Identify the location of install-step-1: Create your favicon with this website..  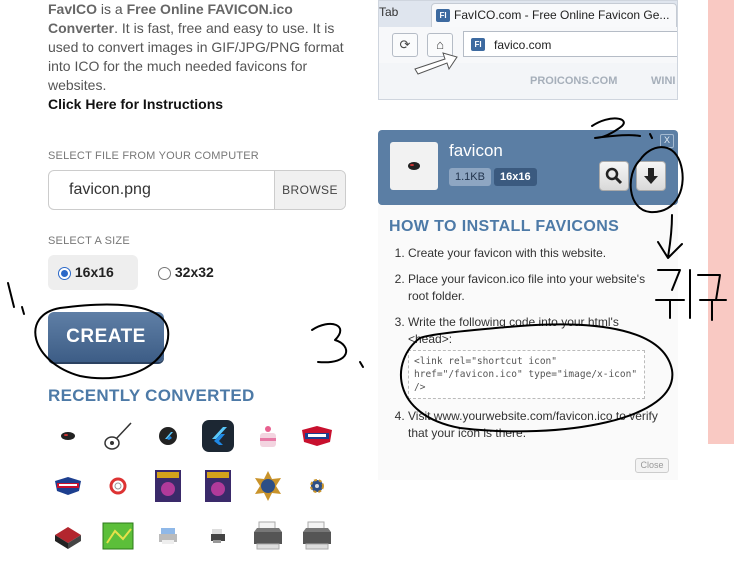
(535, 253).